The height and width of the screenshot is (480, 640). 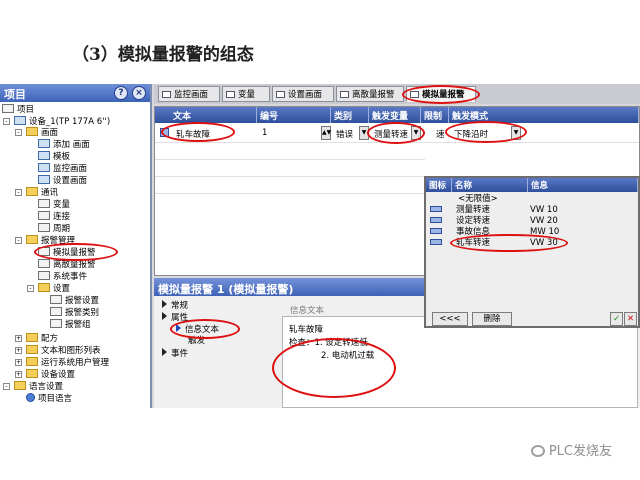 I want to click on props-node-events: 事件, so click(x=175, y=353).